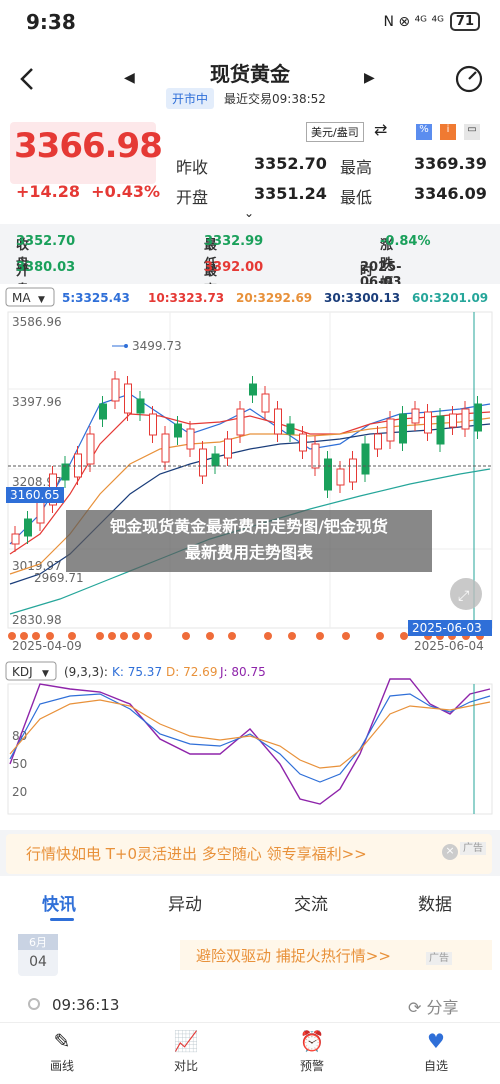 Image resolution: width=500 pixels, height=1084 pixels. What do you see at coordinates (415, 1007) in the screenshot?
I see `share-icon: ⟳` at bounding box center [415, 1007].